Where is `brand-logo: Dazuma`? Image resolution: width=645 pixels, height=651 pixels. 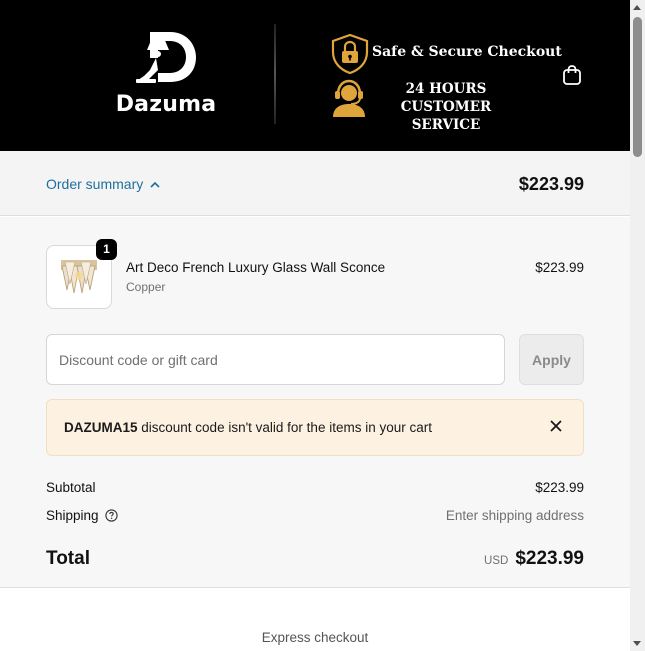 brand-logo: Dazuma is located at coordinates (166, 74).